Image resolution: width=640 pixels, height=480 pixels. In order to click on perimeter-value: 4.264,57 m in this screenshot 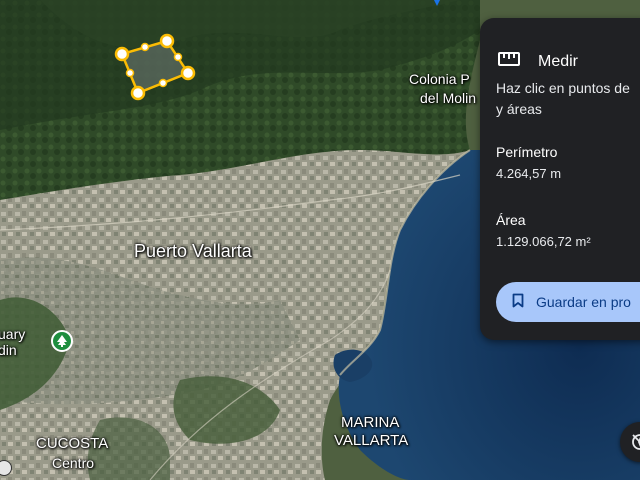, I will do `click(529, 173)`.